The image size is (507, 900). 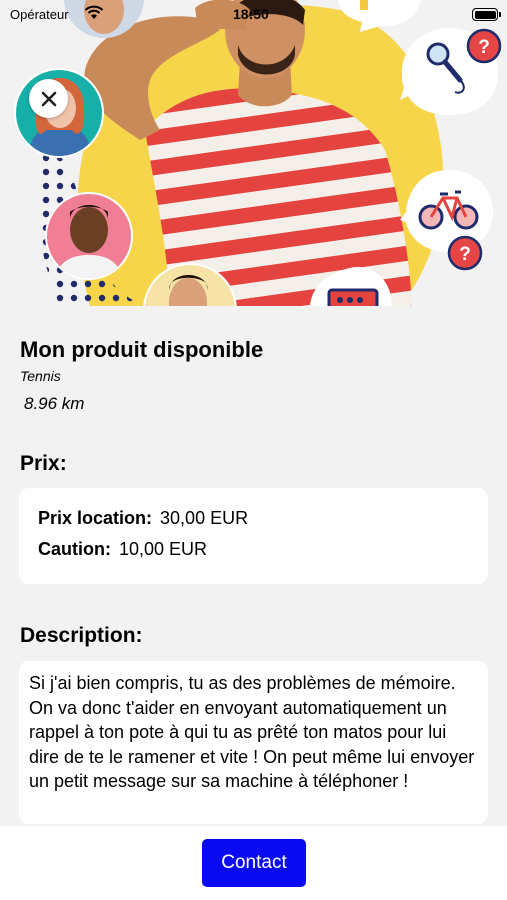 I want to click on carrier-label: Opérateur, so click(x=39, y=14).